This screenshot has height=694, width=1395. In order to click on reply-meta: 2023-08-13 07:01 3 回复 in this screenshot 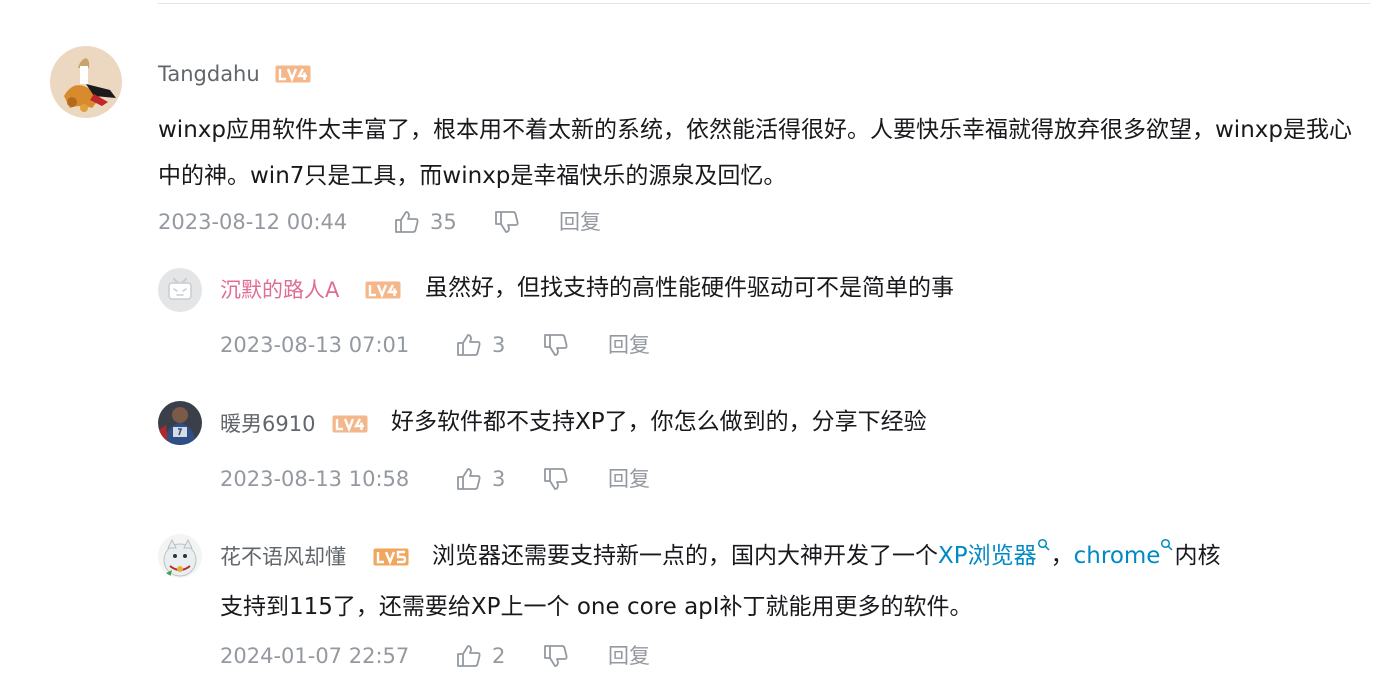, I will do `click(460, 345)`.